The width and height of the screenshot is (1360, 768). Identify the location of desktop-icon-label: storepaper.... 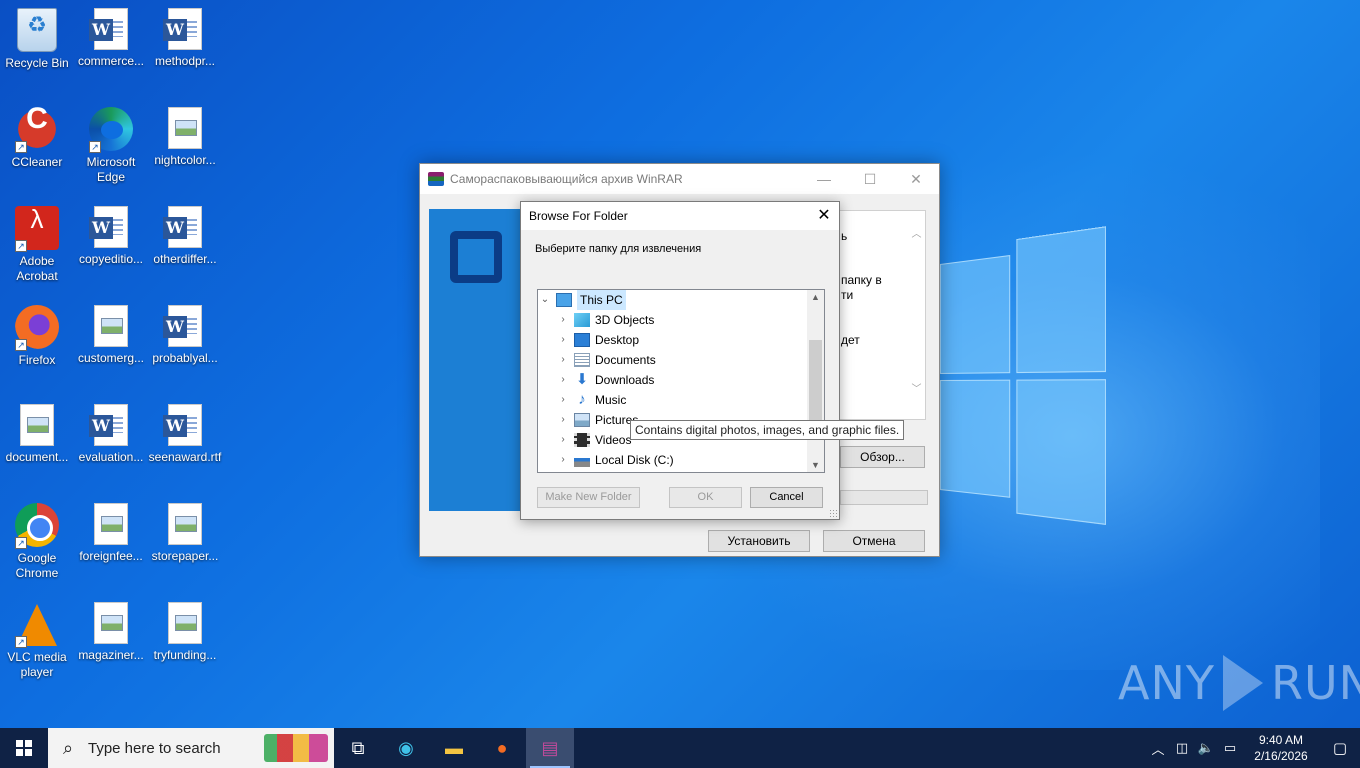
(185, 556).